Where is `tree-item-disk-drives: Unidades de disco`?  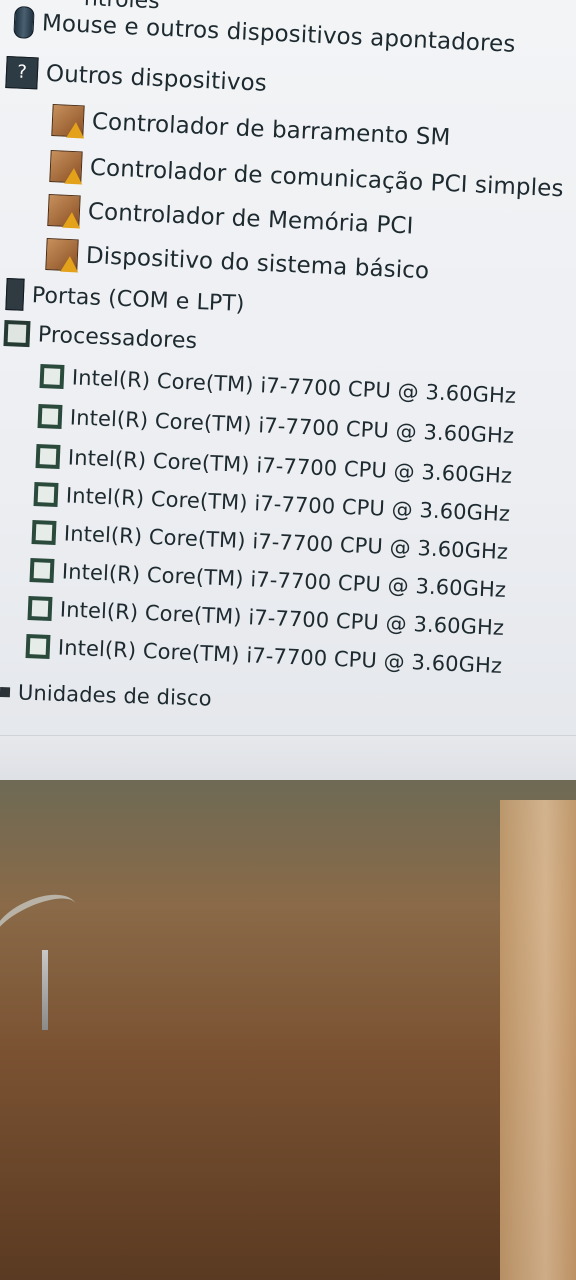 tree-item-disk-drives: Unidades de disco is located at coordinates (106, 695).